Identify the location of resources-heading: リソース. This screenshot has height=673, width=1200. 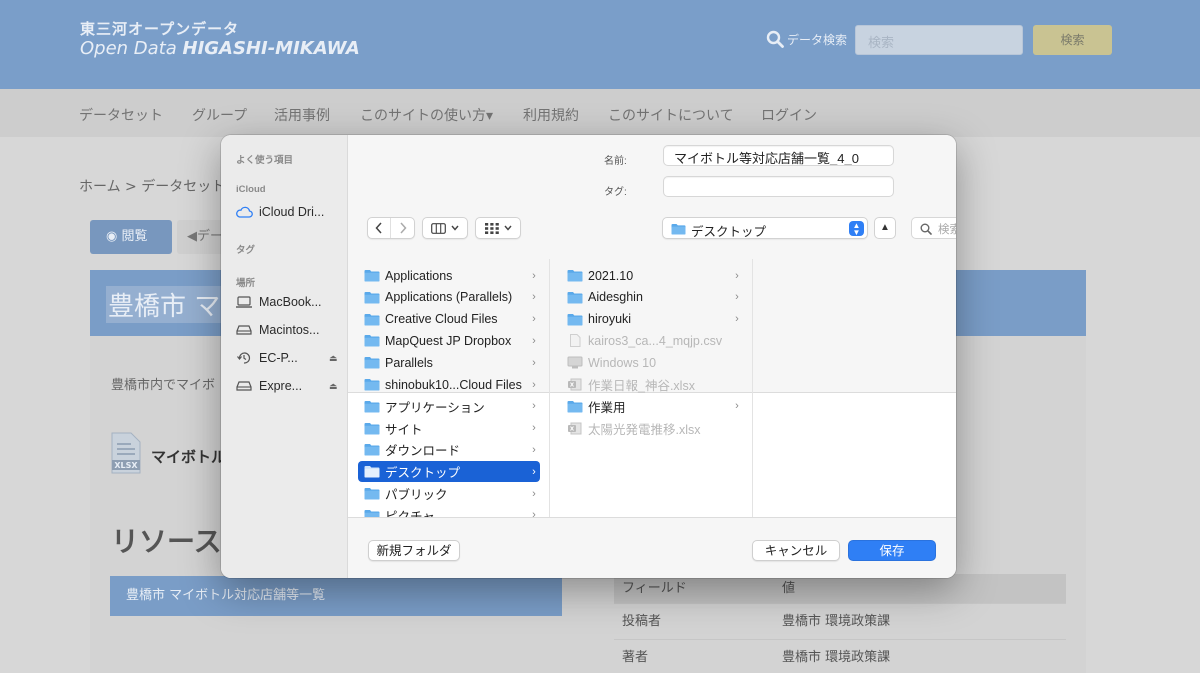
(166, 541).